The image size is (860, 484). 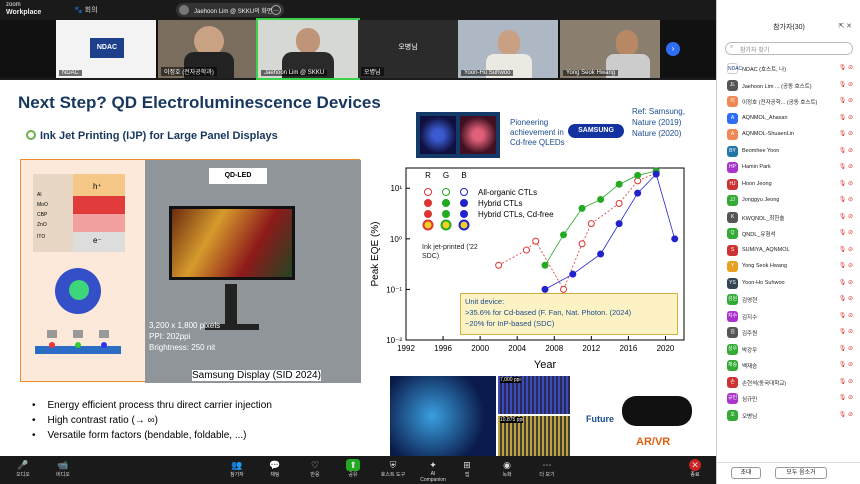 I want to click on participant-row: S SUMIYA_AQNMOL 🎙 ⊘, so click(x=788, y=250).